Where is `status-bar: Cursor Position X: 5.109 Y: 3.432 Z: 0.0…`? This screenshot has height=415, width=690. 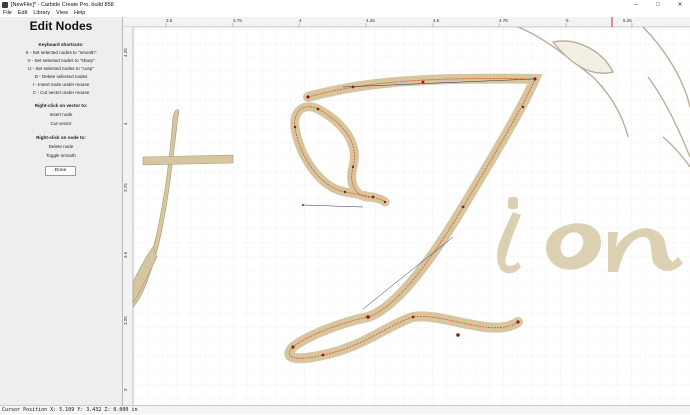
status-bar: Cursor Position X: 5.109 Y: 3.432 Z: 0.0… is located at coordinates (345, 409).